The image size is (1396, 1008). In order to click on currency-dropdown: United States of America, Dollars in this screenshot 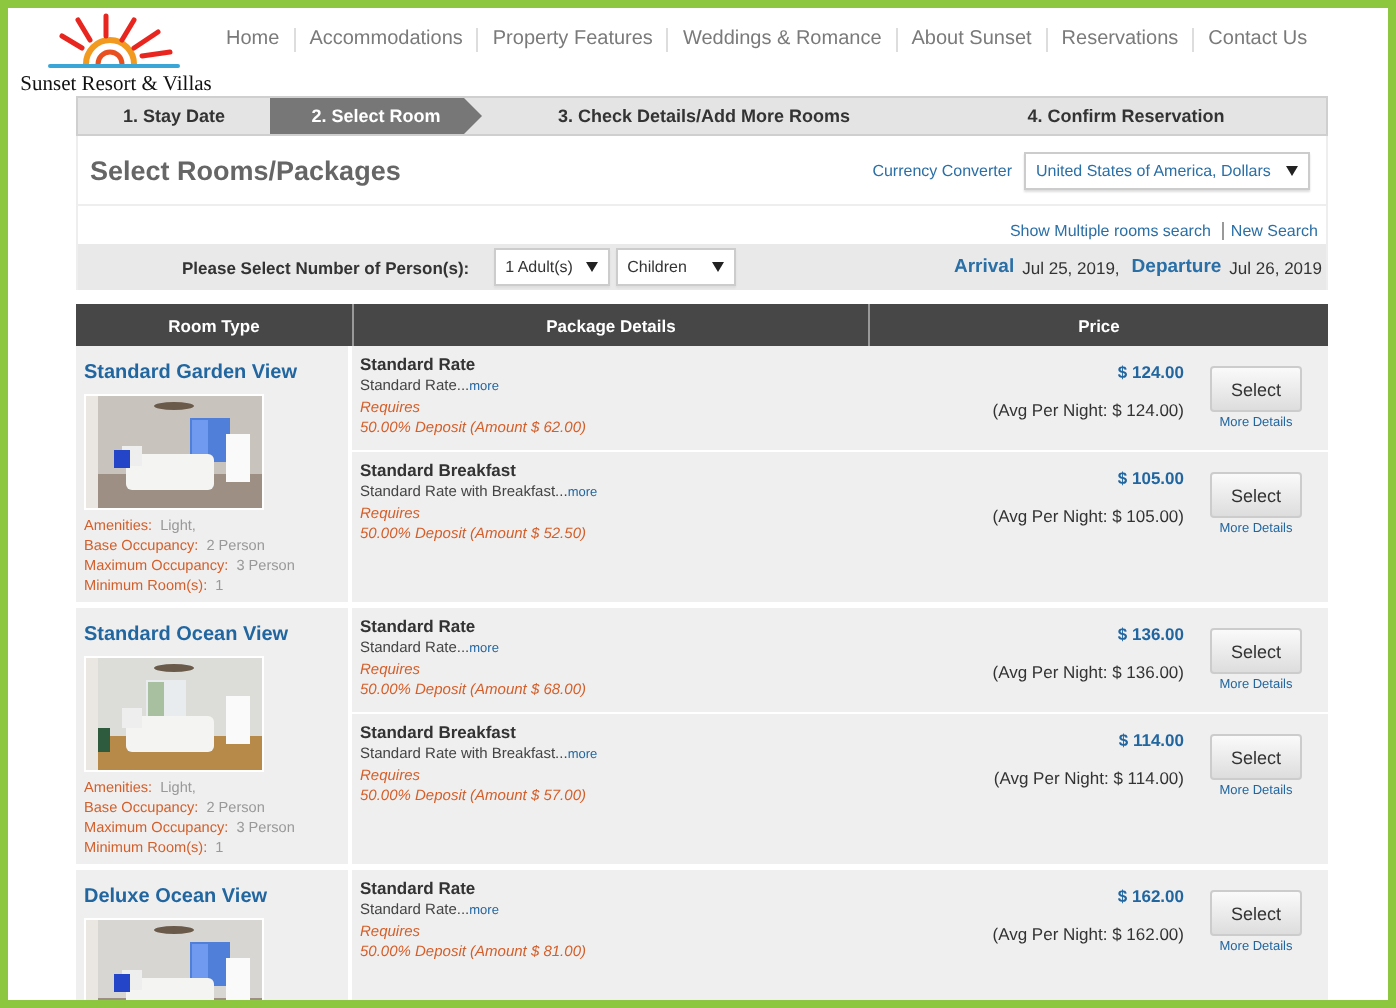, I will do `click(1167, 170)`.